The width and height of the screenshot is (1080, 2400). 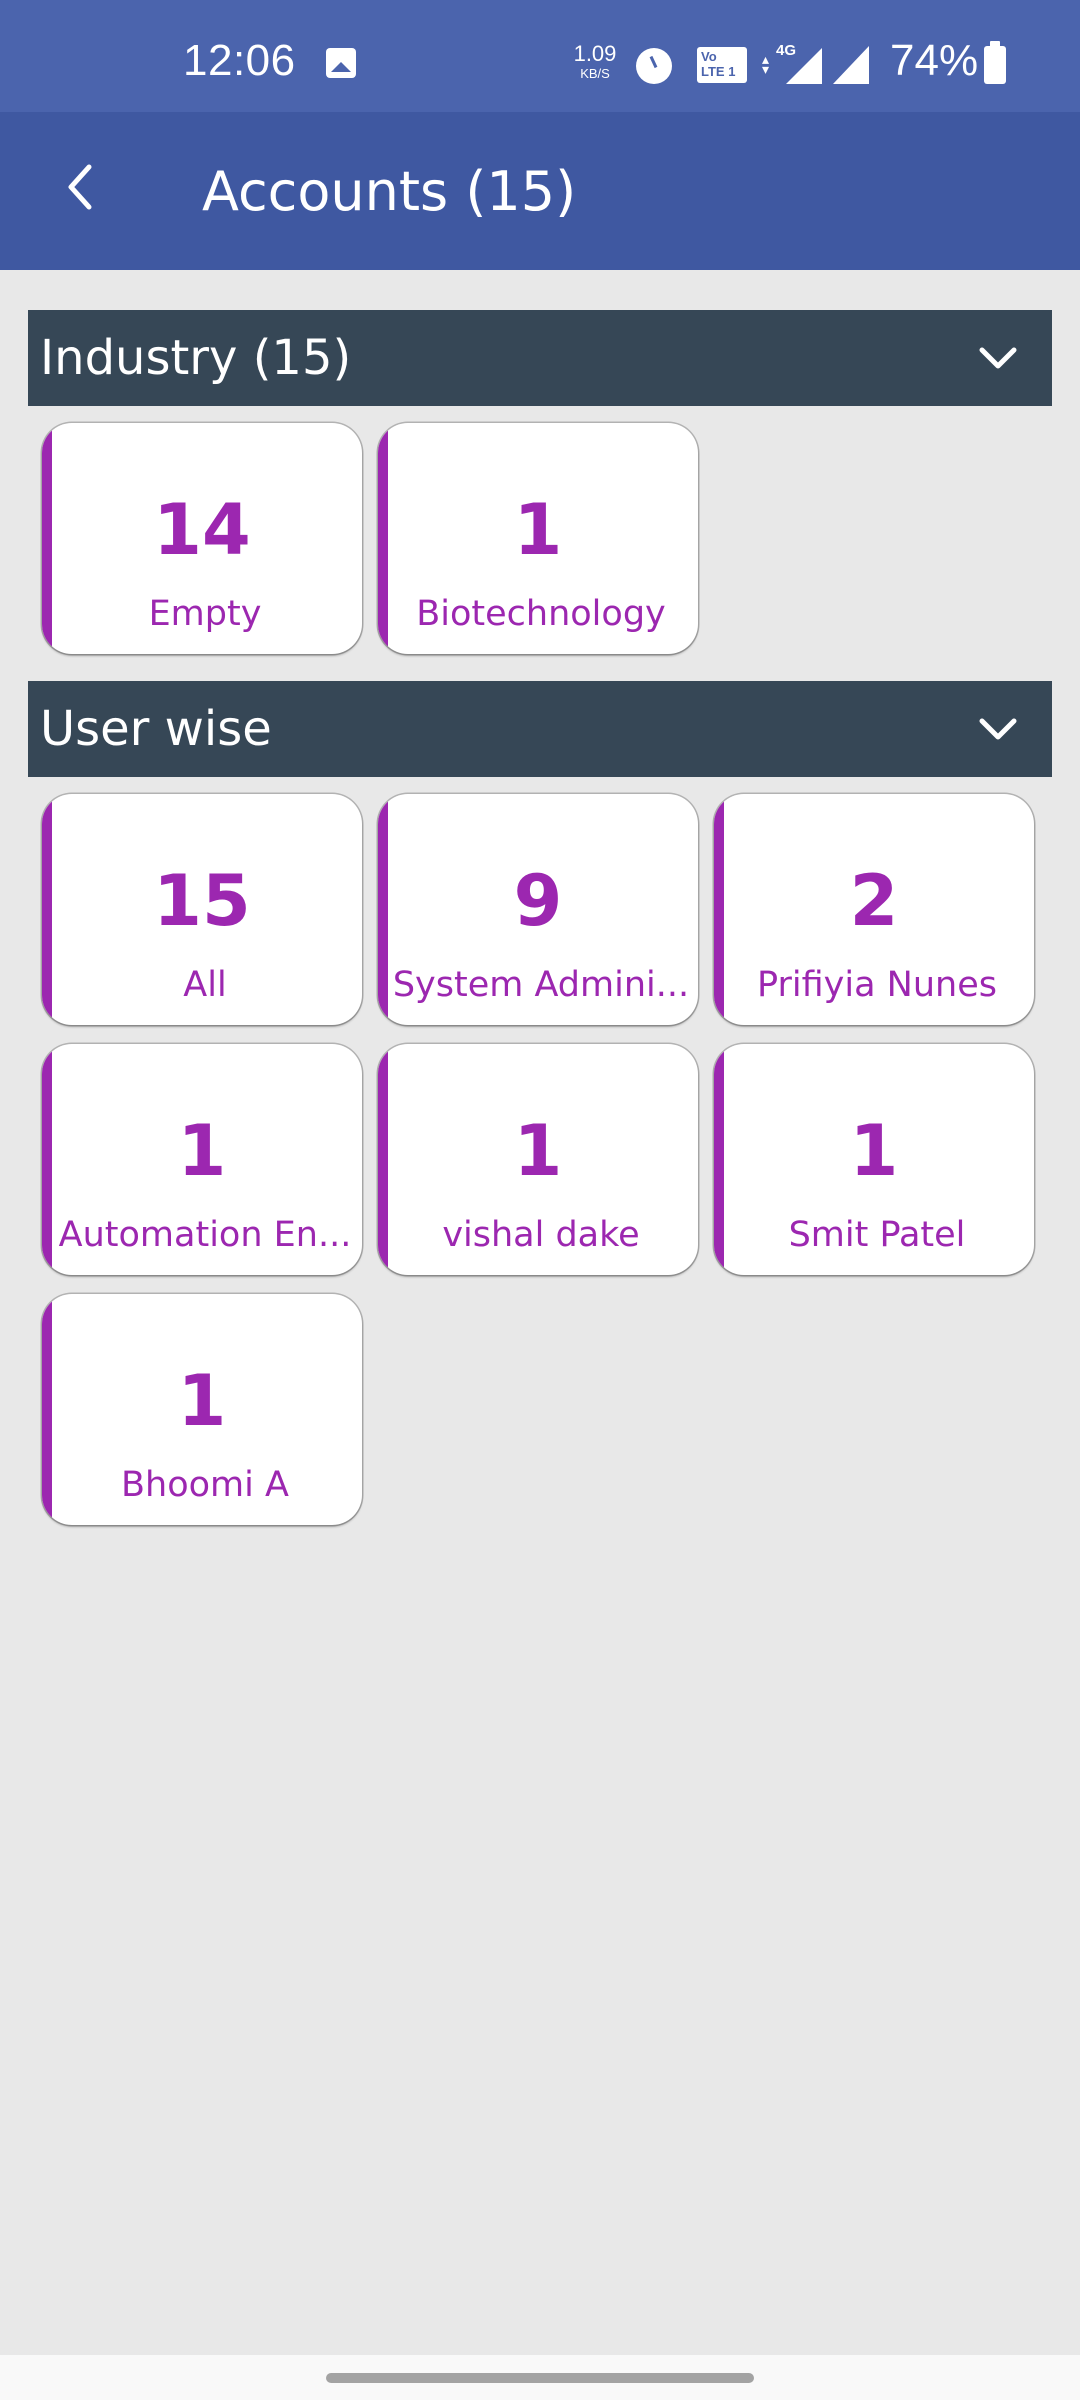 What do you see at coordinates (389, 191) in the screenshot?
I see `page-title: Accounts (15)` at bounding box center [389, 191].